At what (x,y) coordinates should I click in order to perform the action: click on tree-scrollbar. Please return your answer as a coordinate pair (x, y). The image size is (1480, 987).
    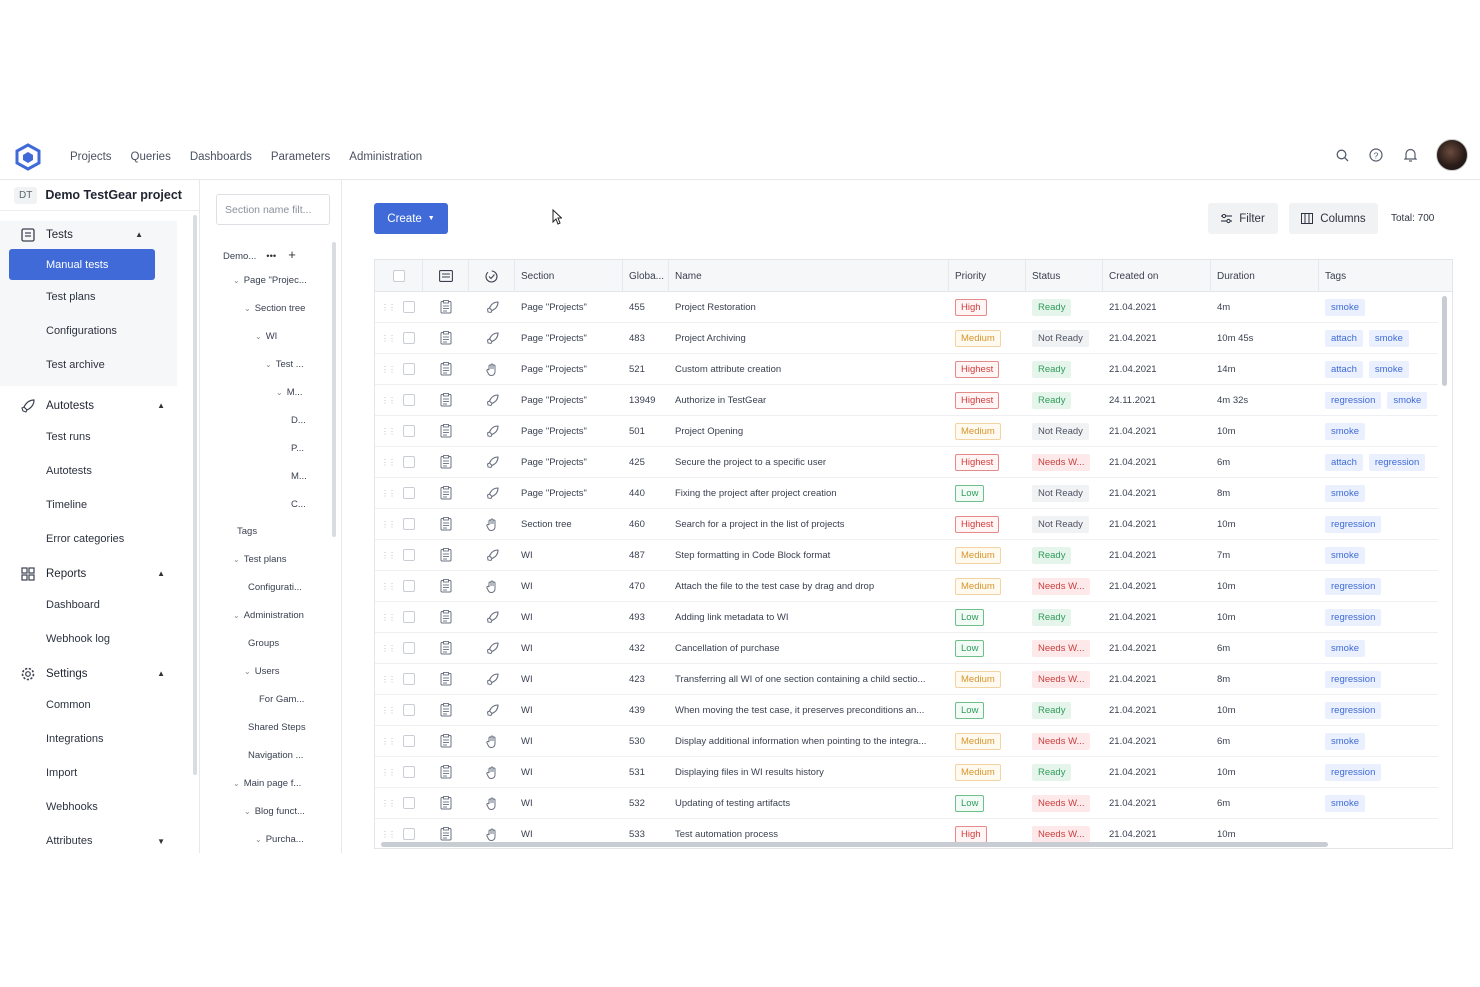
    Looking at the image, I should click on (334, 389).